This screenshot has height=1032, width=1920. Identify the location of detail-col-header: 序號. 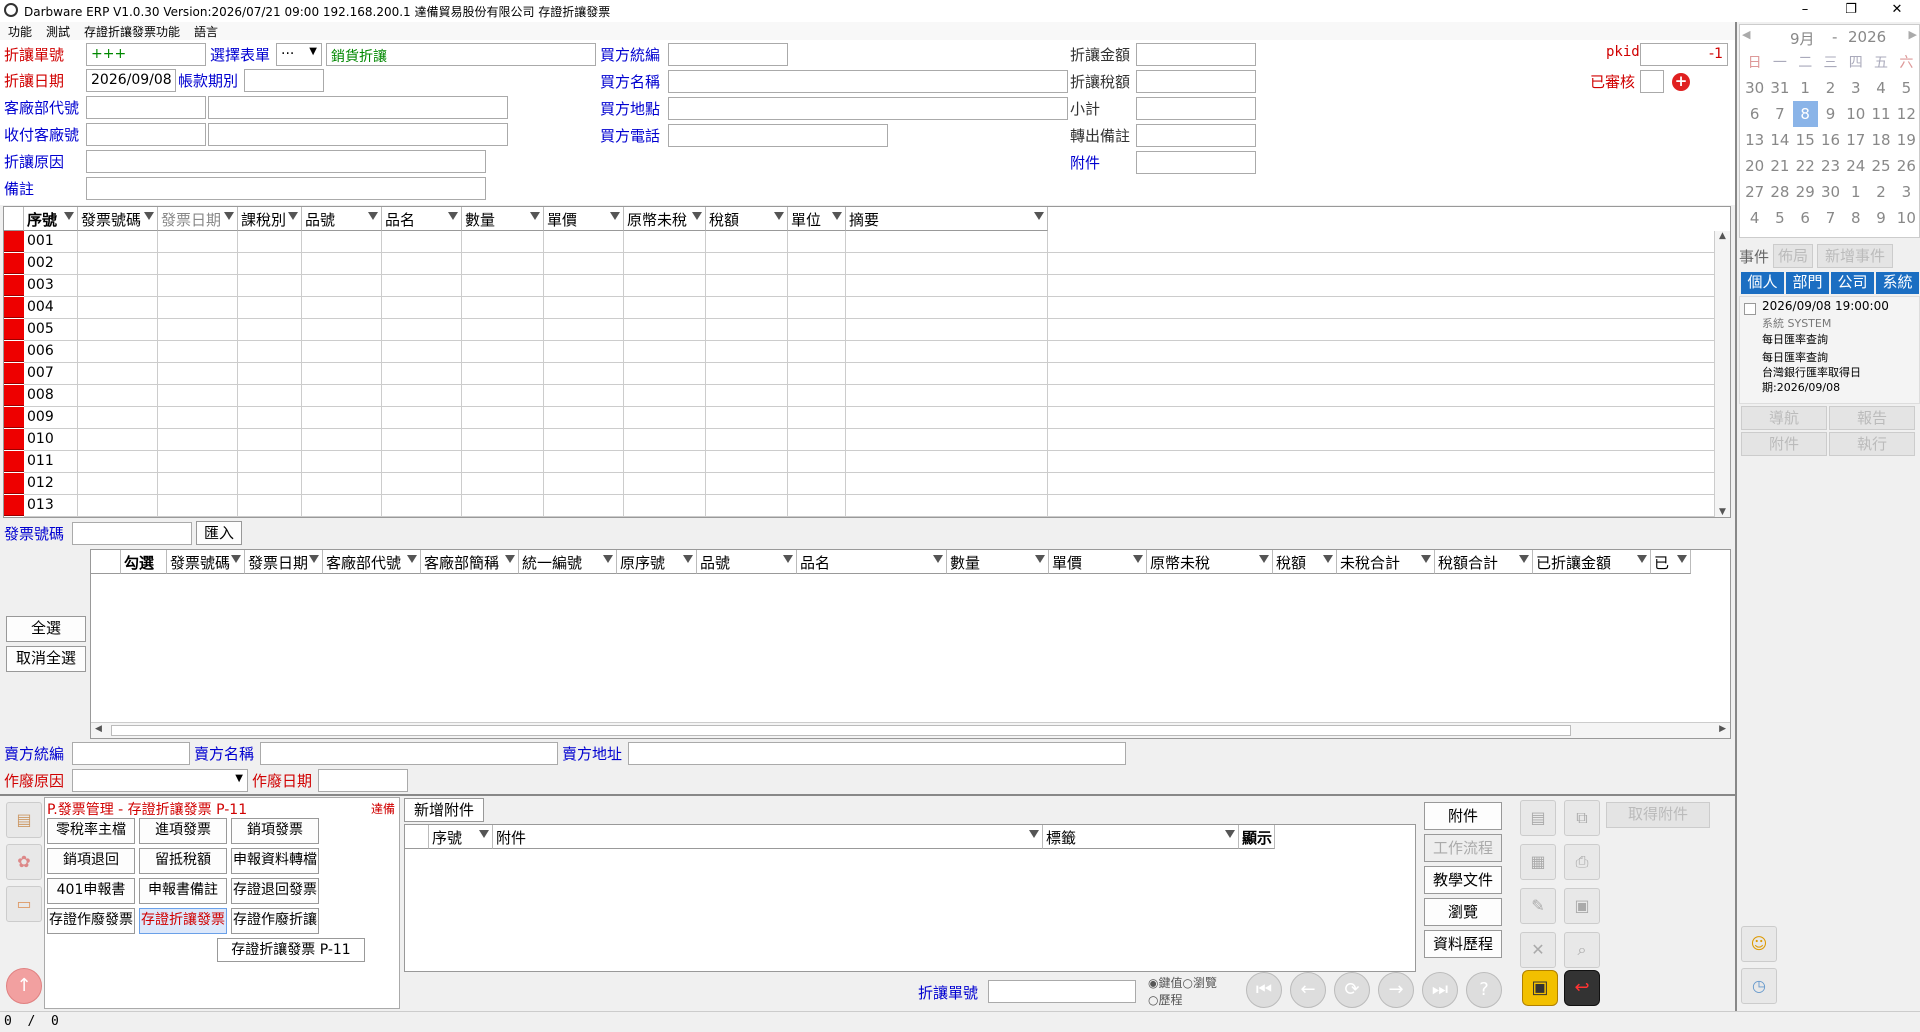
(51, 219).